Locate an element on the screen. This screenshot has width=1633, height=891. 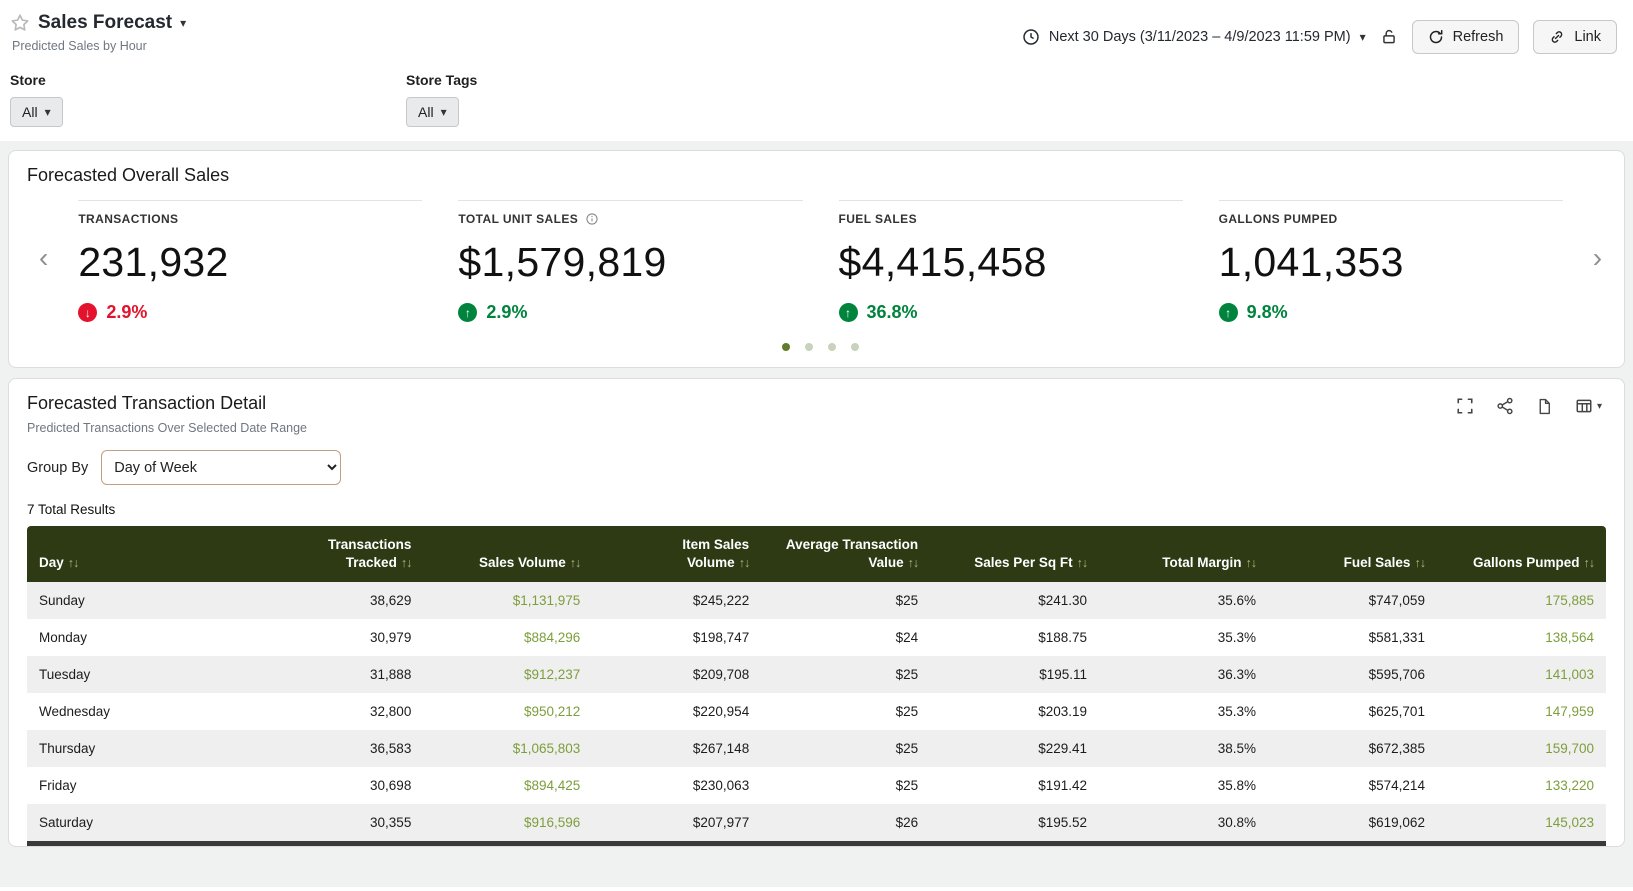
cell-total-margin: 38.5% is located at coordinates (1237, 749).